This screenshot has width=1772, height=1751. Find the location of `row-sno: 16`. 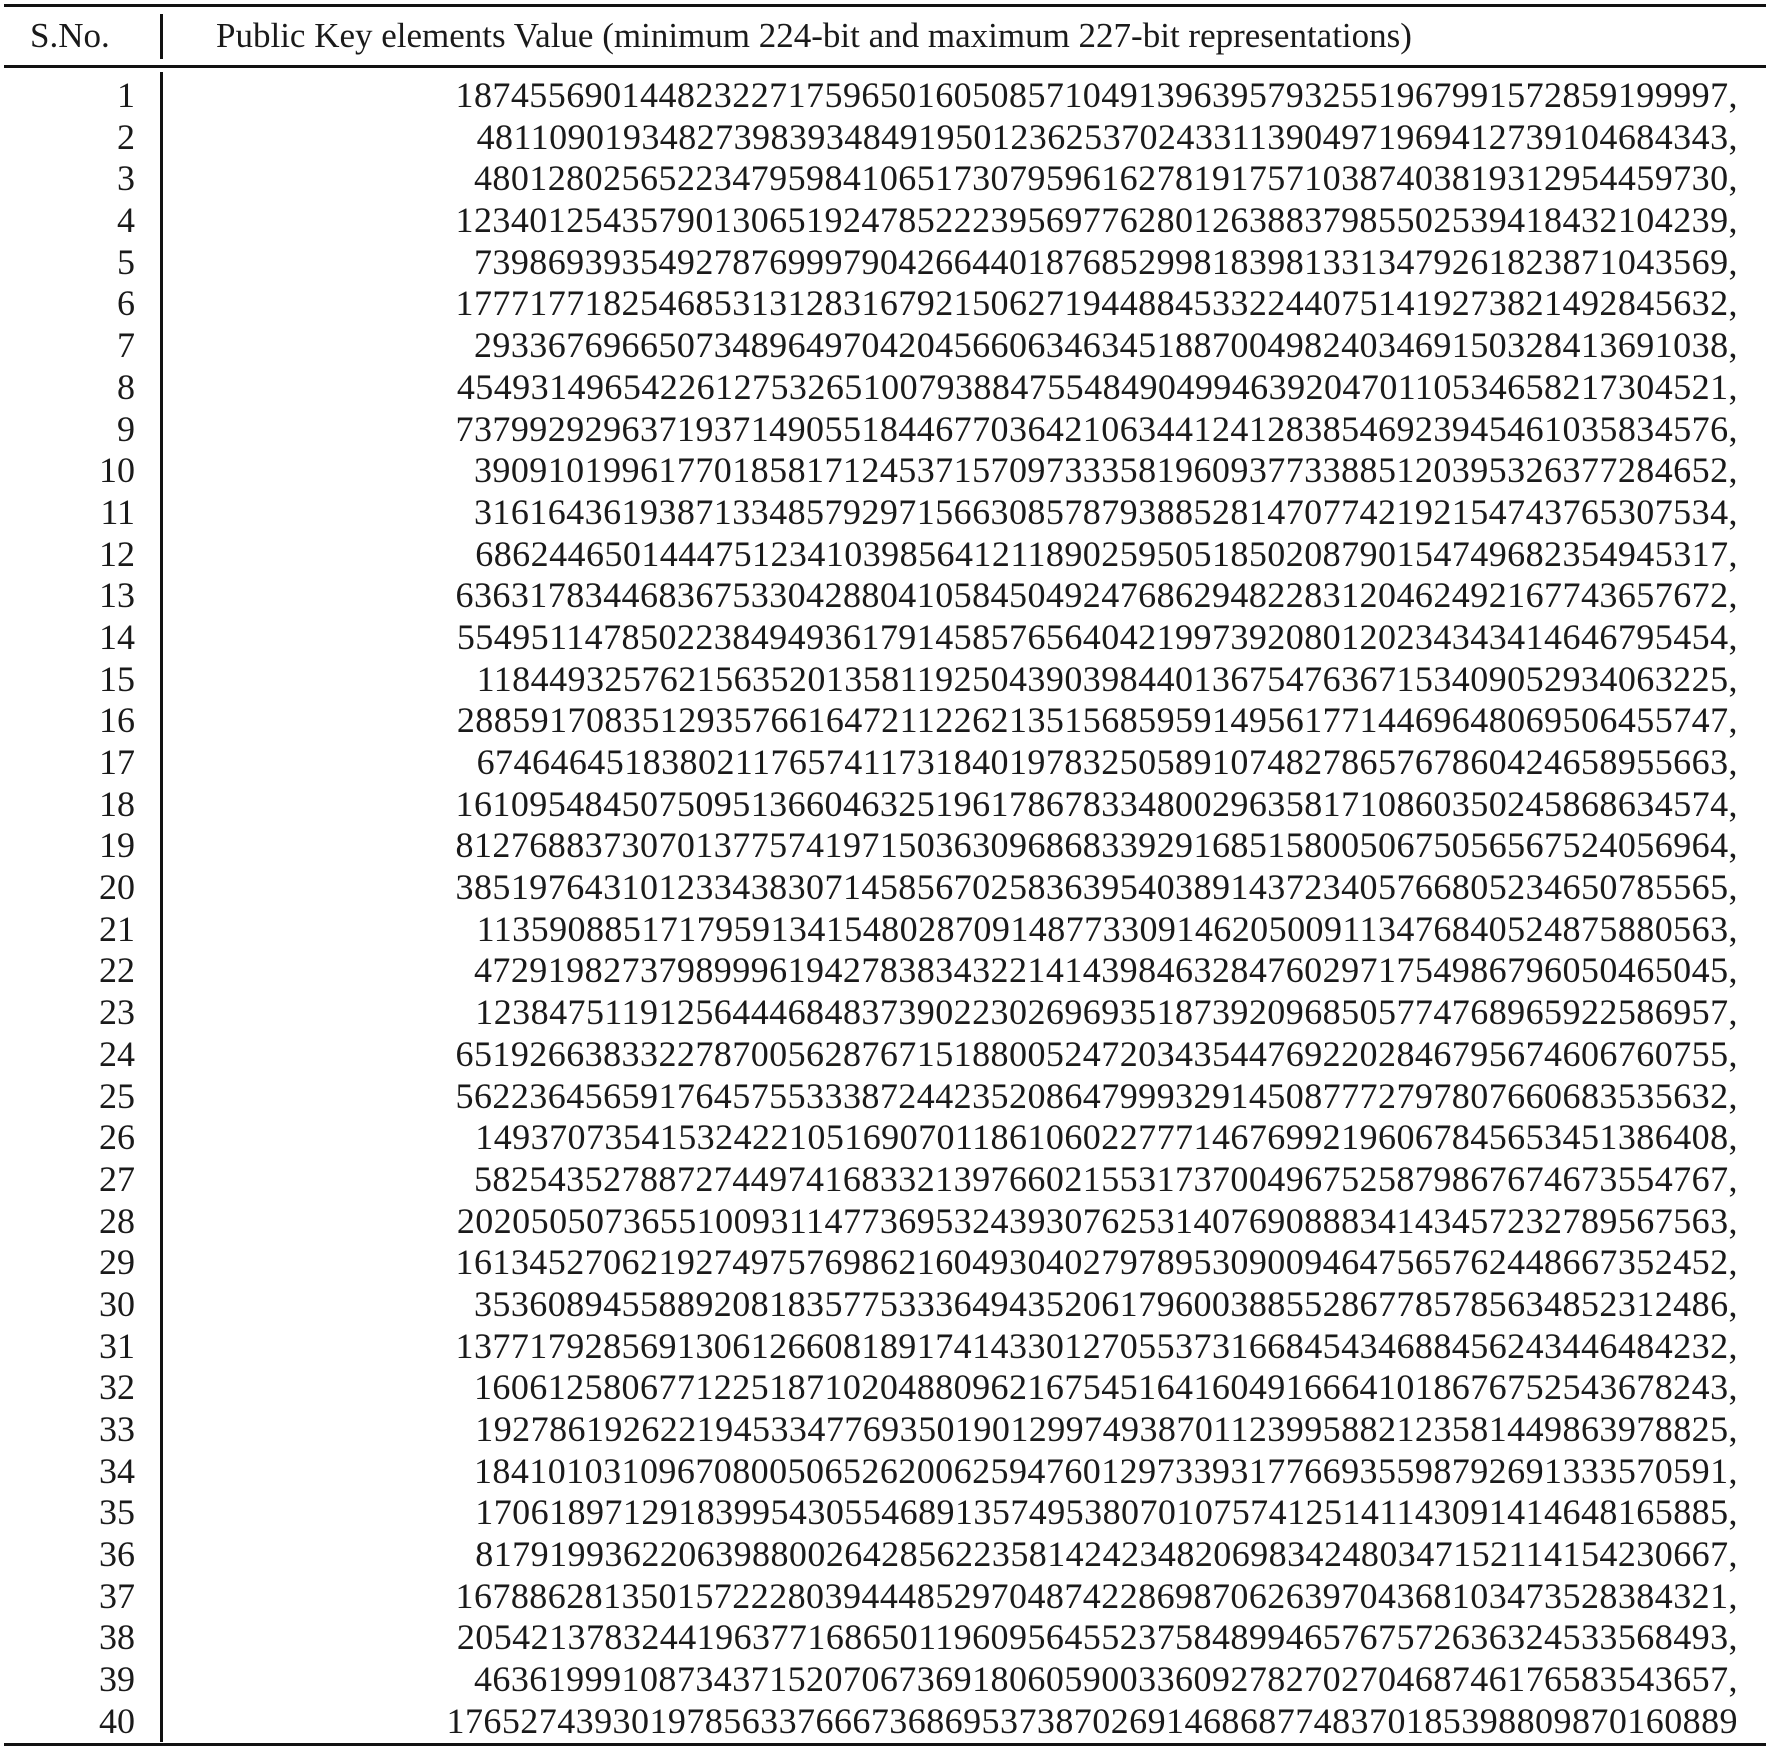

row-sno: 16 is located at coordinates (117, 720).